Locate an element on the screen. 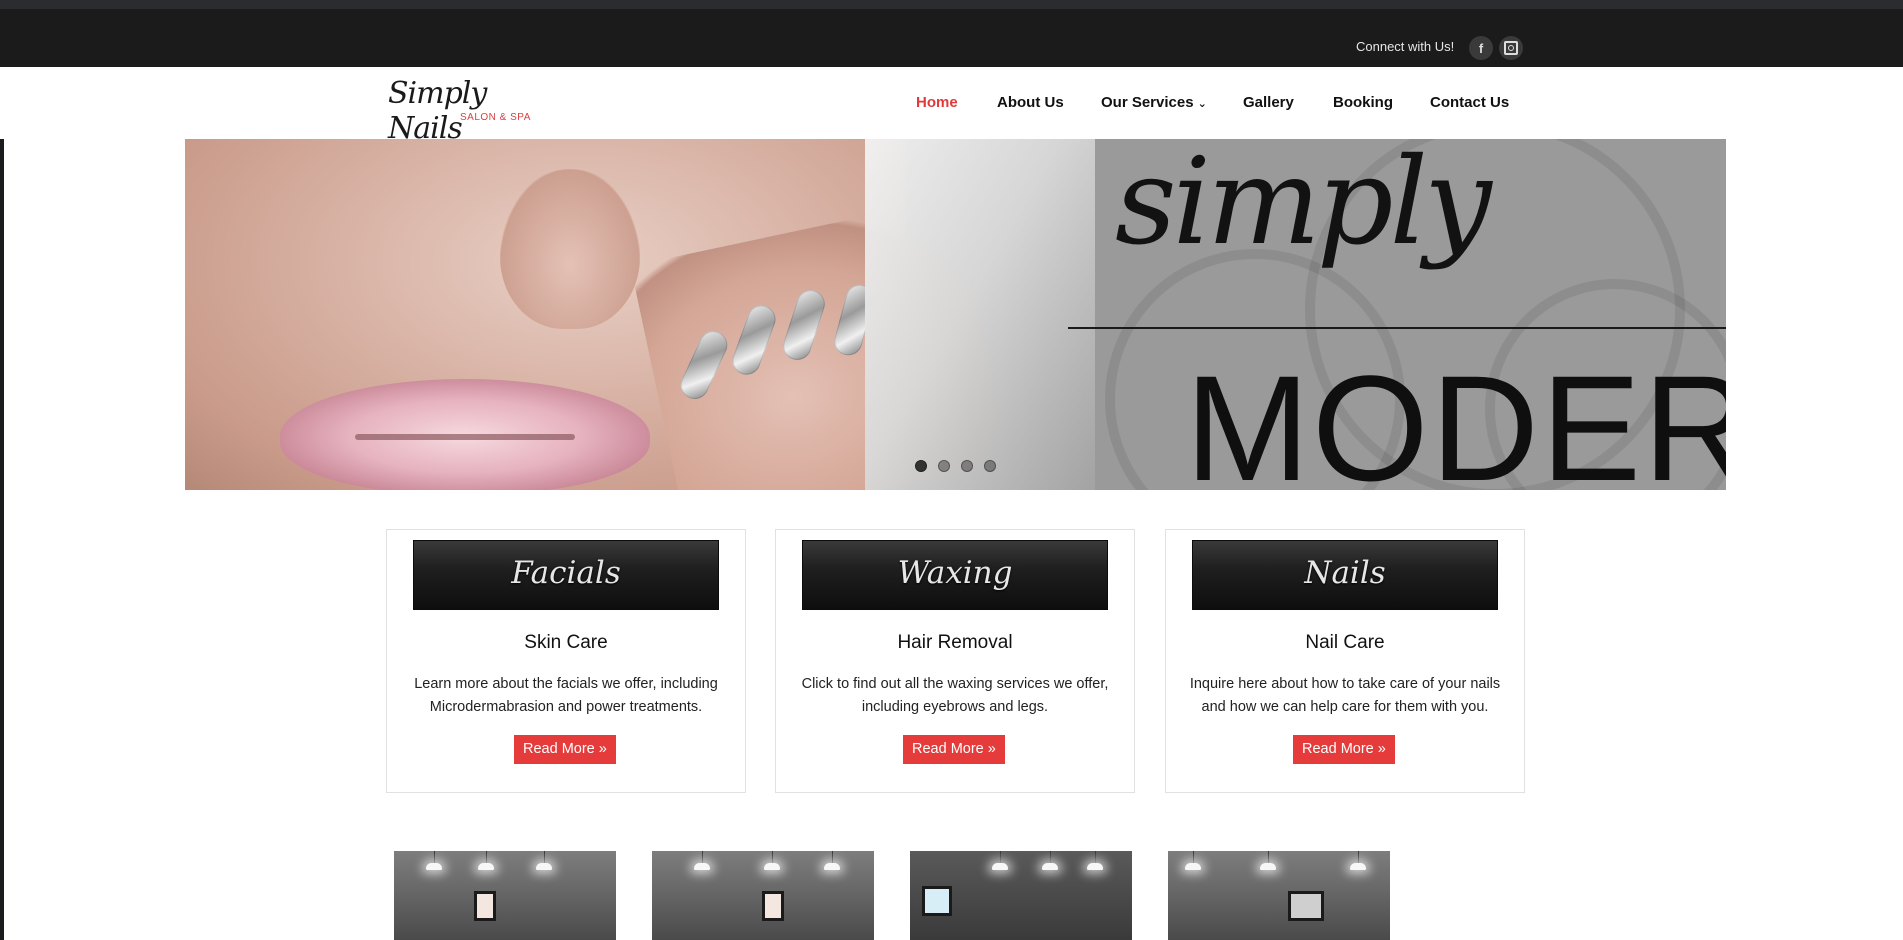  service-banner: Waxing is located at coordinates (955, 575).